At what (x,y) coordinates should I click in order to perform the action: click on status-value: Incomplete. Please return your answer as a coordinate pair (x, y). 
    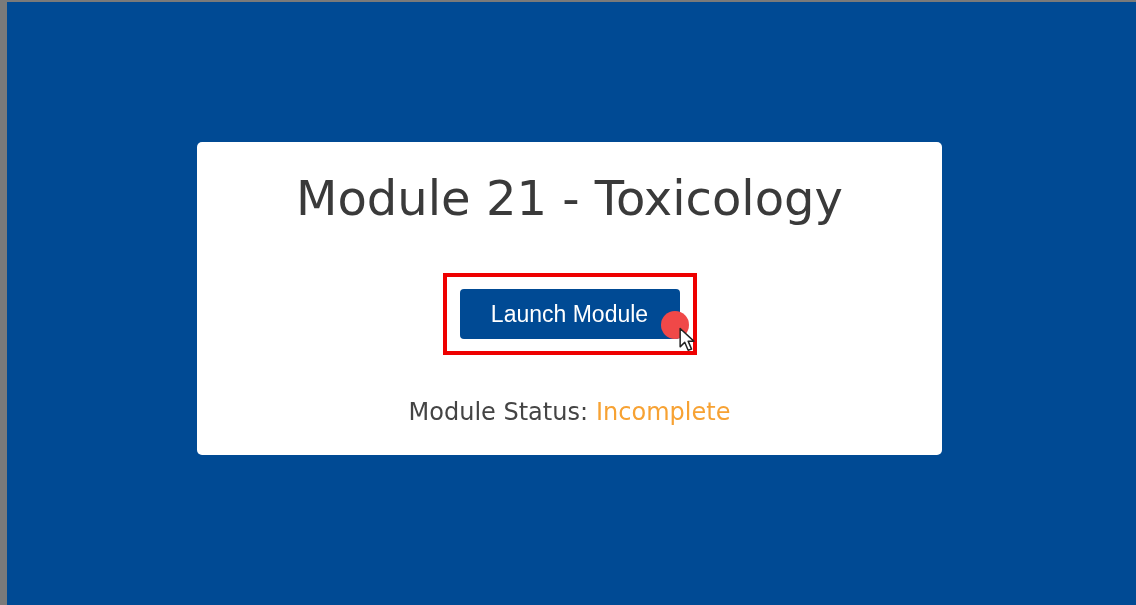
    Looking at the image, I should click on (663, 412).